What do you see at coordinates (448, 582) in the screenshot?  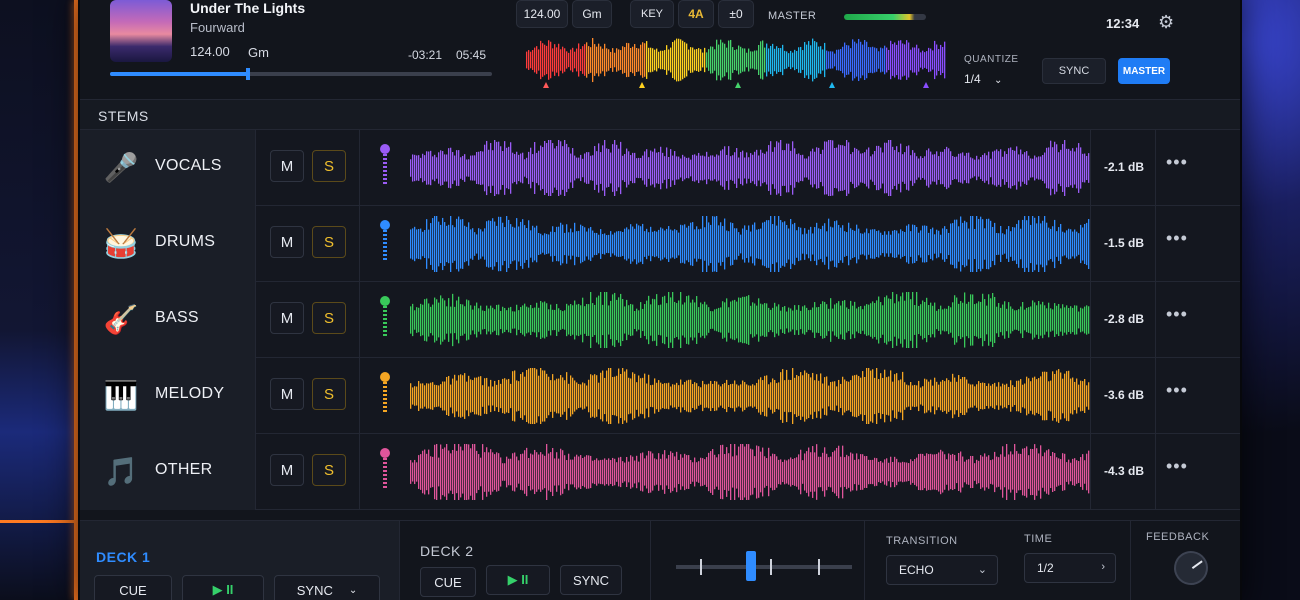 I see `deck2-cue-button: CUE` at bounding box center [448, 582].